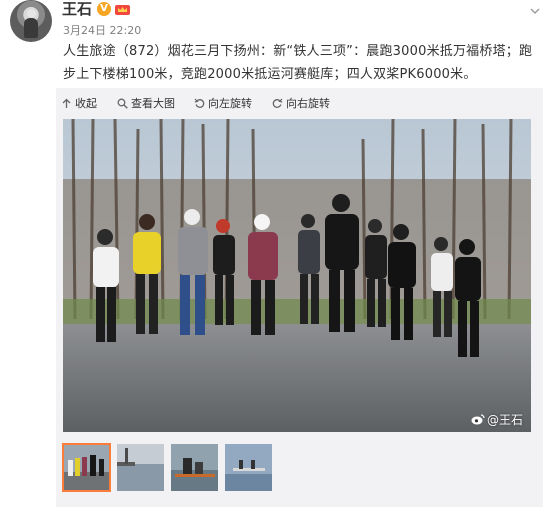  Describe the element at coordinates (86, 103) in the screenshot. I see `collapse-label: 收起` at that location.